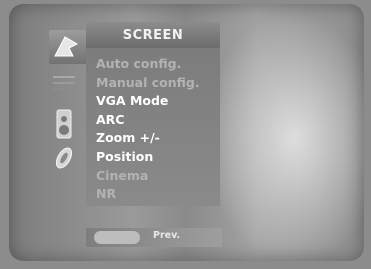 The width and height of the screenshot is (371, 269). What do you see at coordinates (153, 35) in the screenshot?
I see `menu-title: SCREEN` at bounding box center [153, 35].